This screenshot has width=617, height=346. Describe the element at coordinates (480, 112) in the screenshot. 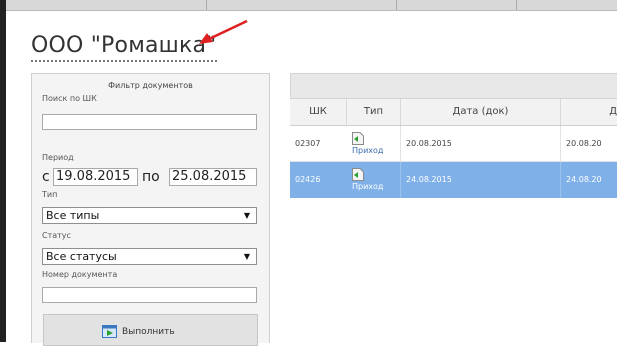

I see `column-header-doc-date: Дата (док)` at that location.